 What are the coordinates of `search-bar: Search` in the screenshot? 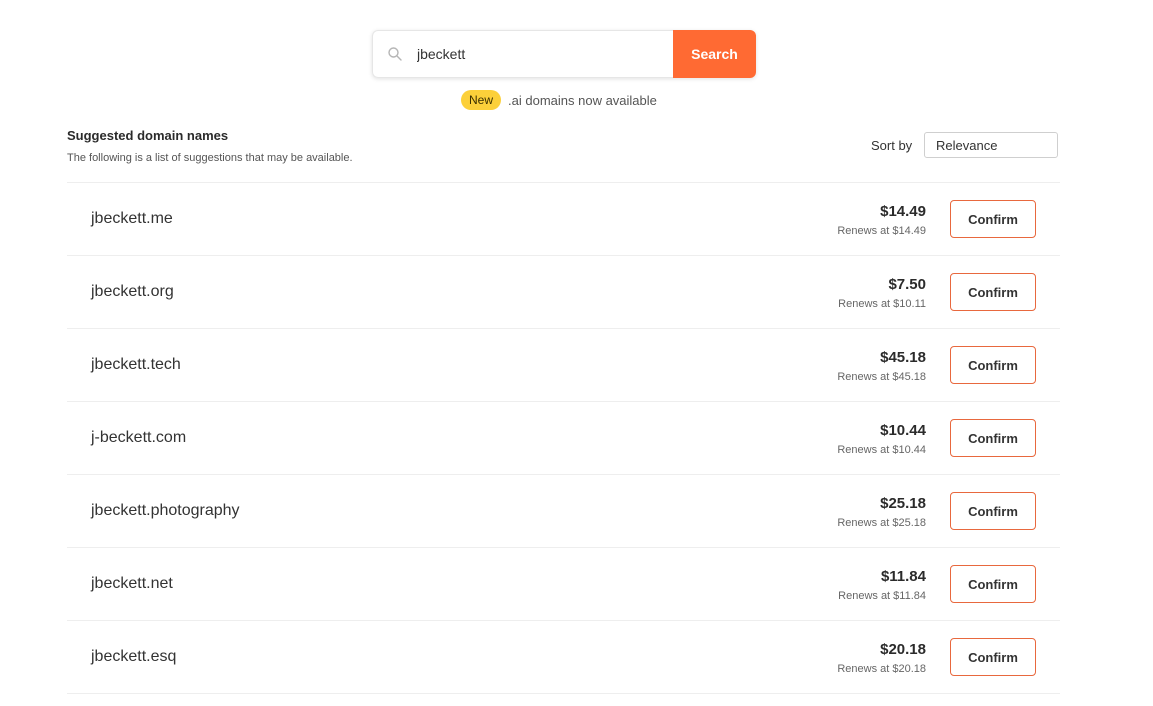 It's located at (564, 54).